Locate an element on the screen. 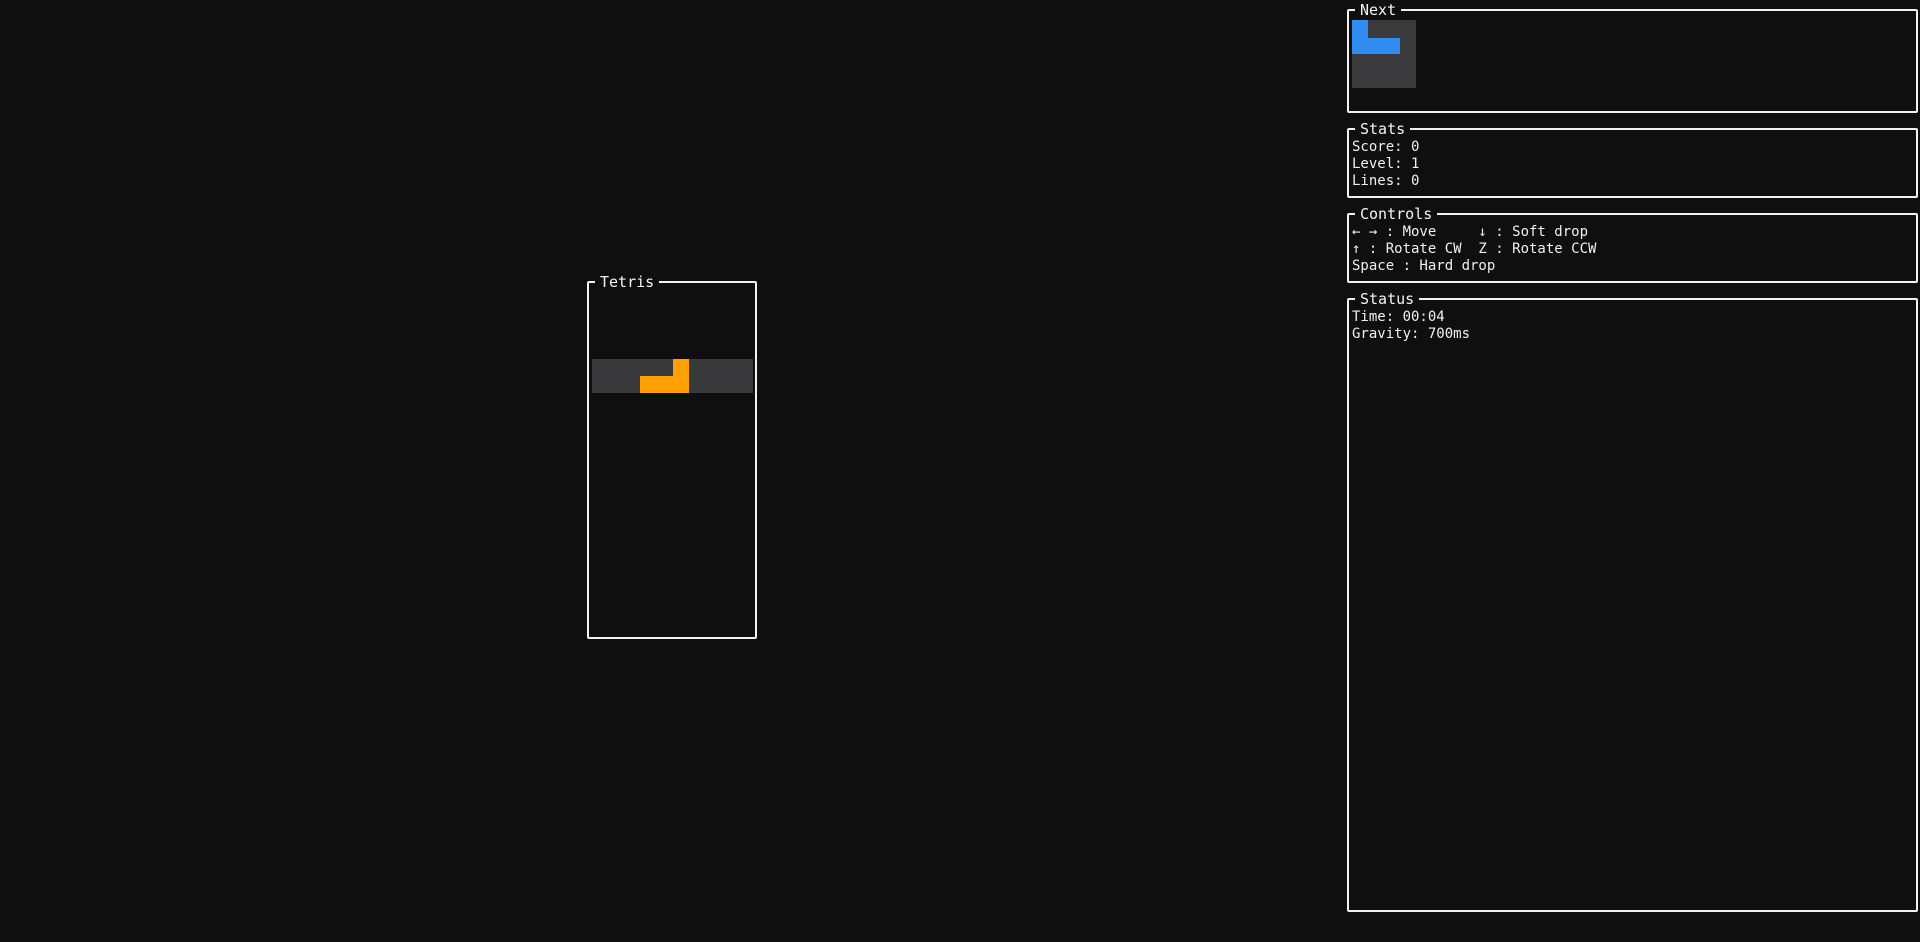 The width and height of the screenshot is (1920, 942). lines-text: Lines: 0 is located at coordinates (1386, 181).